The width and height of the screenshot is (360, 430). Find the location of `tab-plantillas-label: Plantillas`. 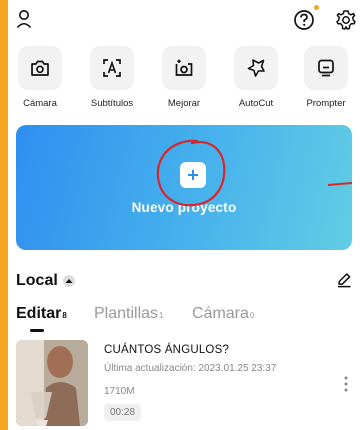

tab-plantillas-label: Plantillas is located at coordinates (126, 313).